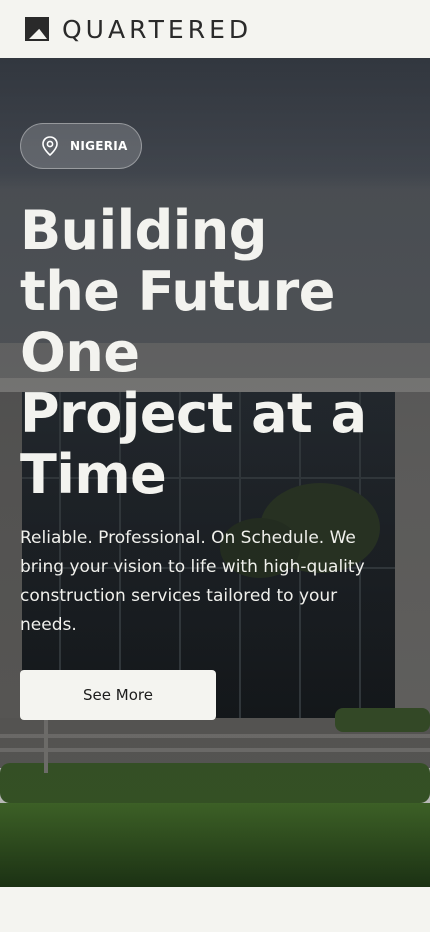  Describe the element at coordinates (177, 291) in the screenshot. I see `headline-line: the Future` at that location.